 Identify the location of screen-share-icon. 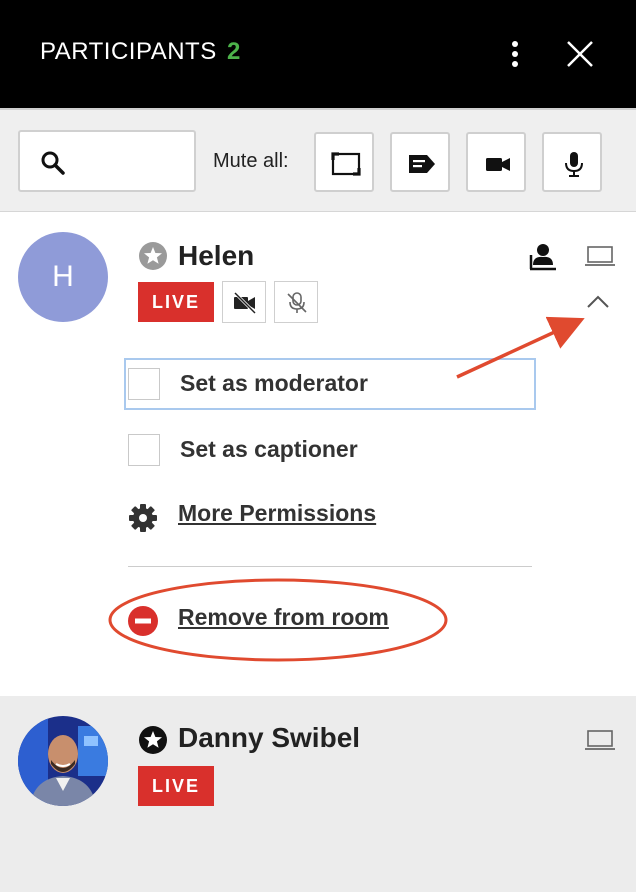
(346, 164).